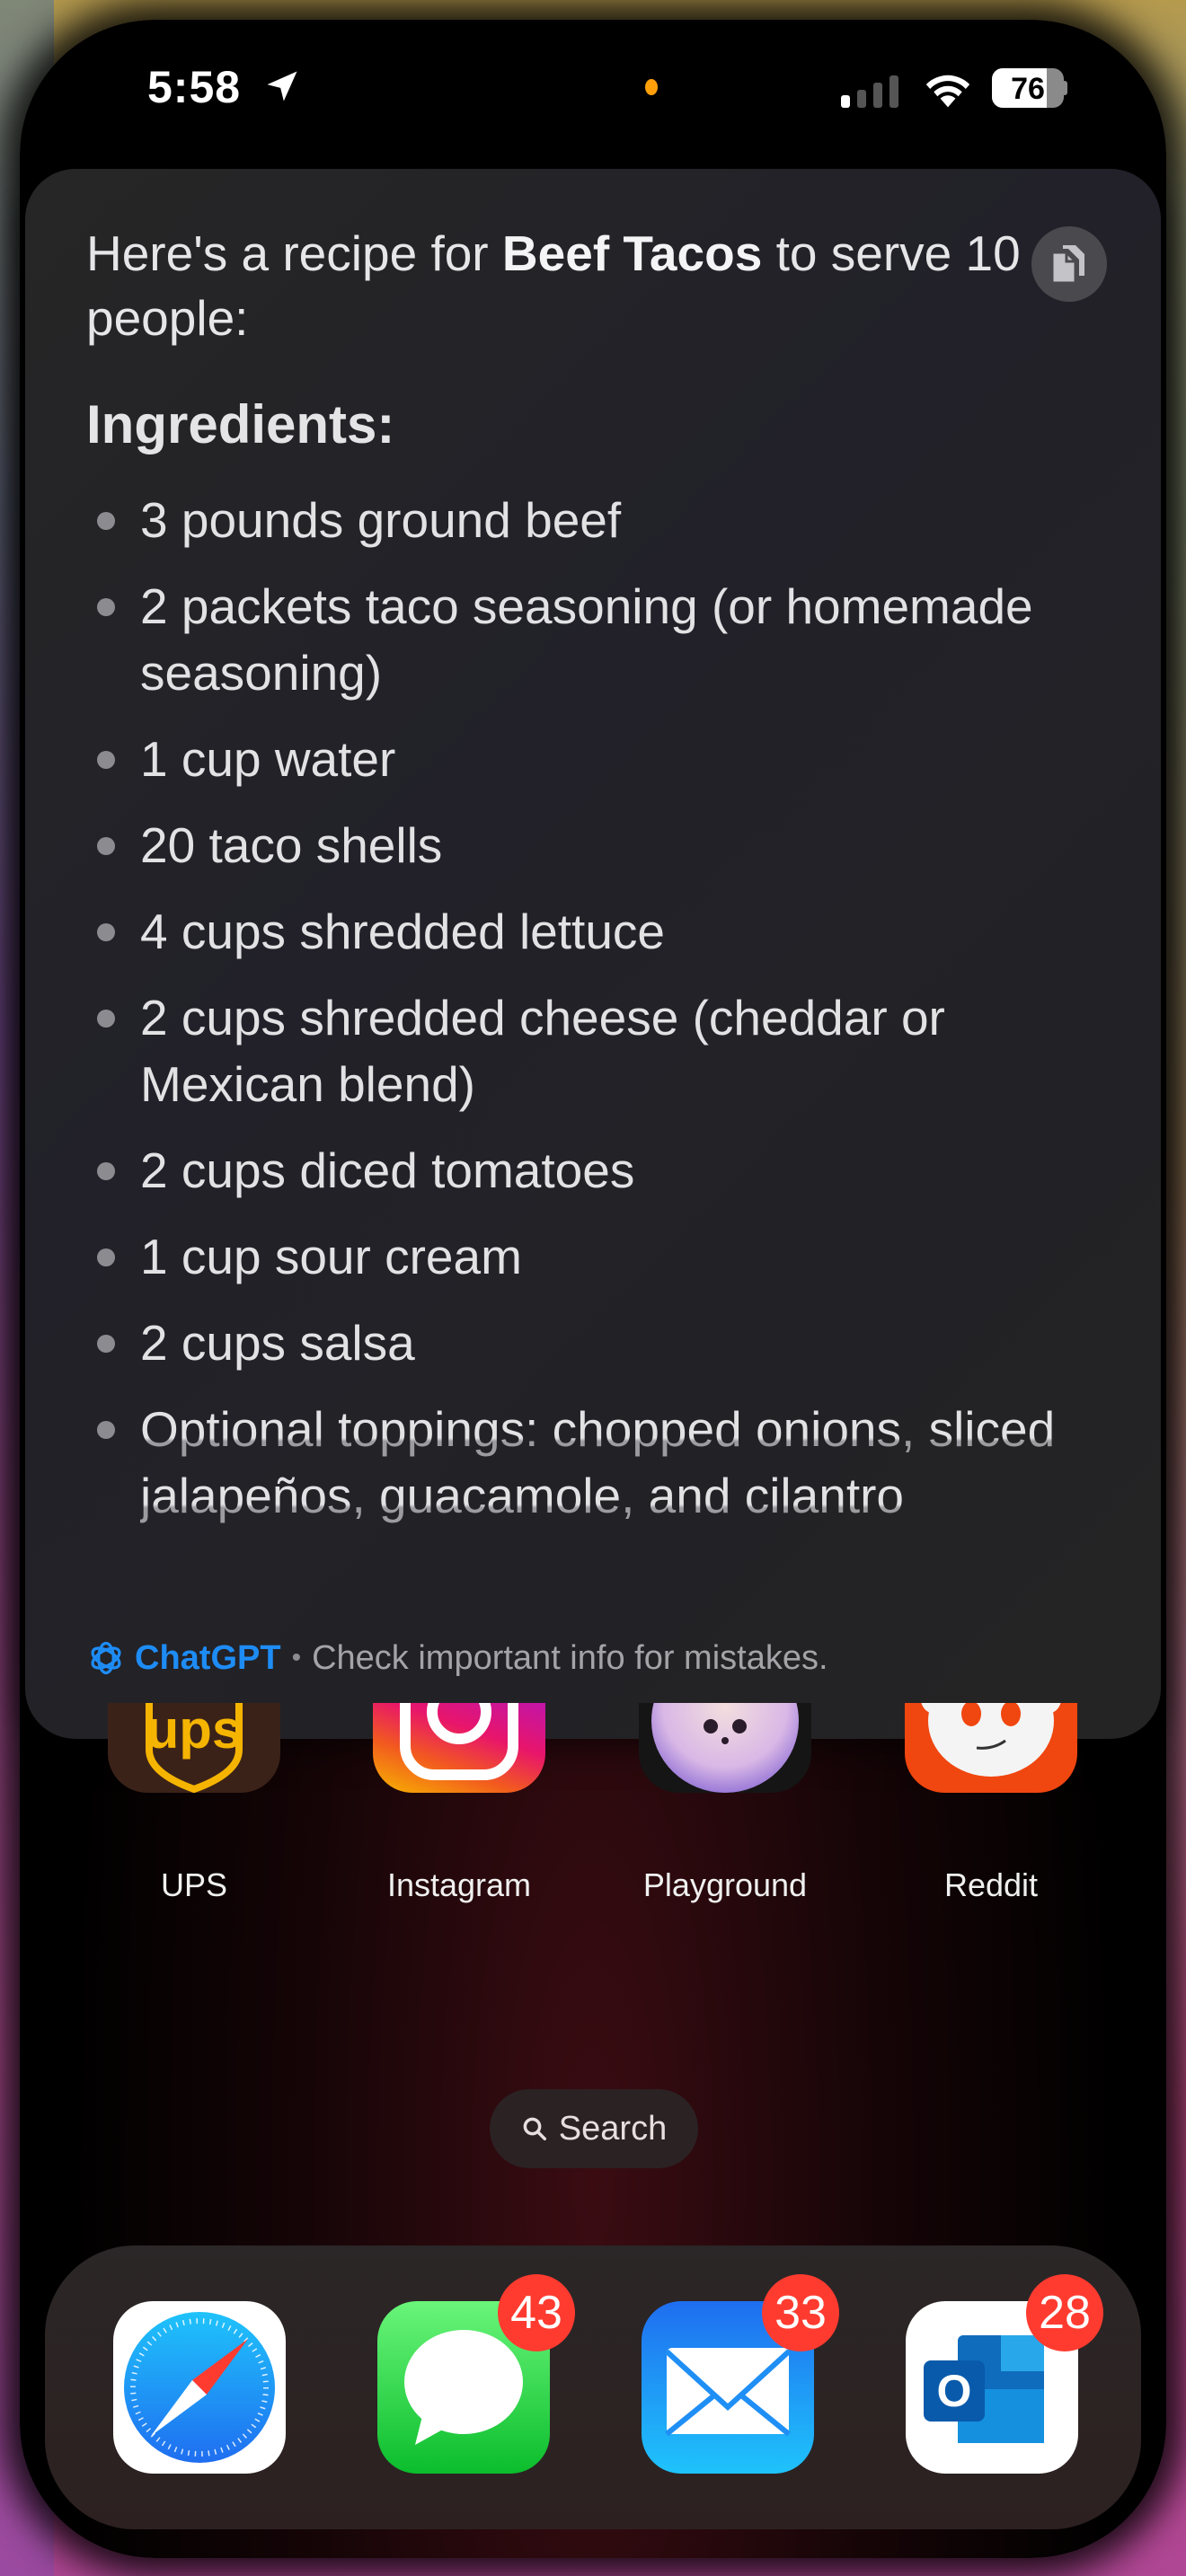 The height and width of the screenshot is (2576, 1186). Describe the element at coordinates (534, 2128) in the screenshot. I see `search-icon` at that location.